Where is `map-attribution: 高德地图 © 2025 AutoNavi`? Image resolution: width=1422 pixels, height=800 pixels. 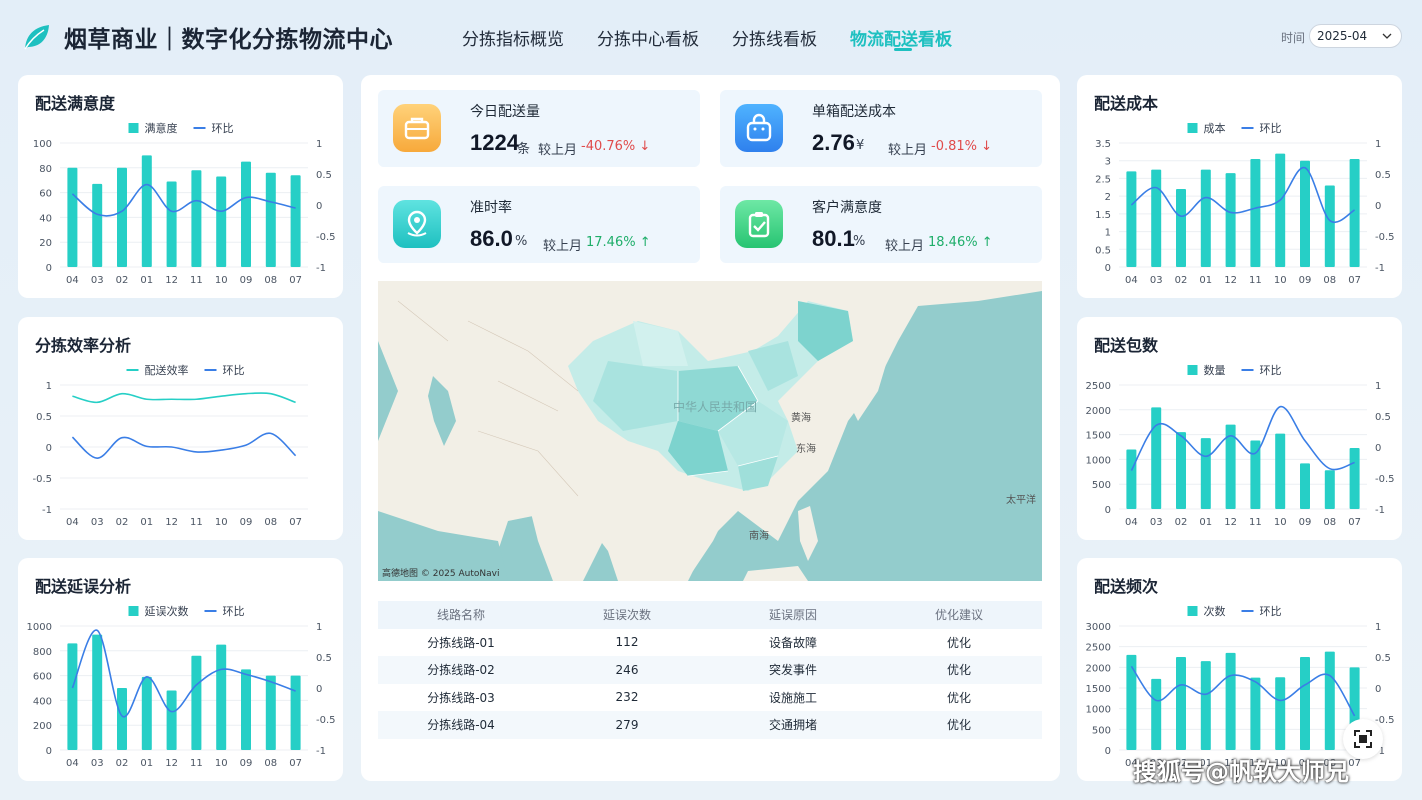 map-attribution: 高德地图 © 2025 AutoNavi is located at coordinates (441, 574).